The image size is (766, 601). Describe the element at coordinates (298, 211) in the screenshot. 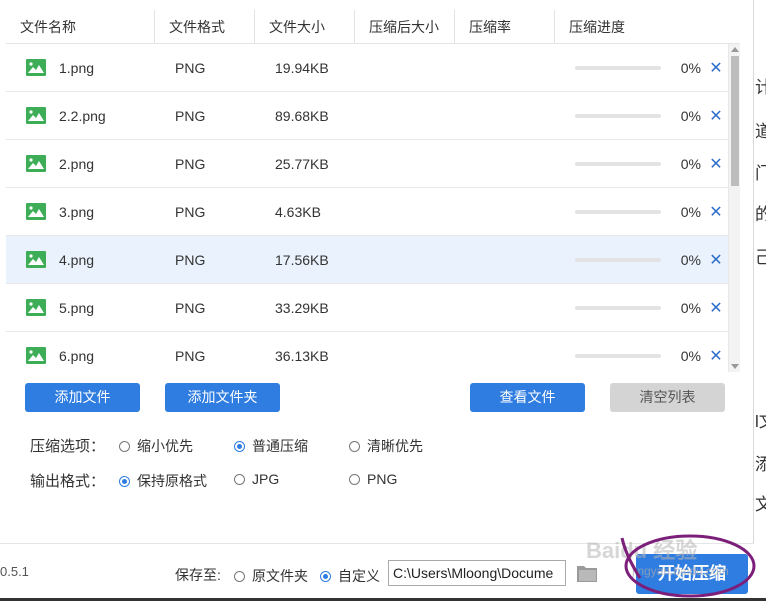

I see `file-size: 4.63KB` at that location.